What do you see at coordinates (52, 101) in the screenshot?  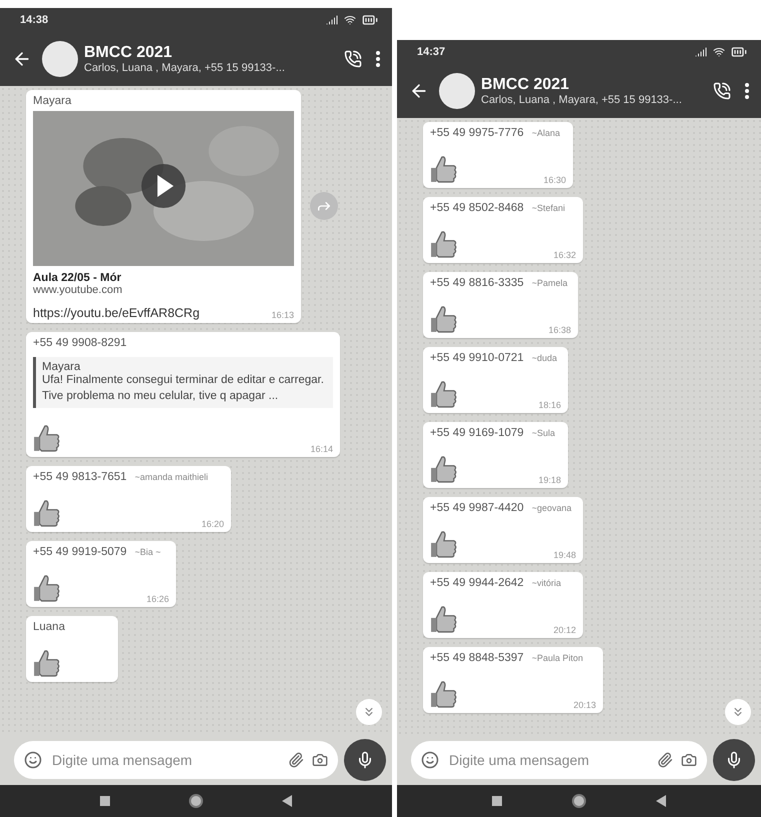 I see `sender-name: Mayara` at bounding box center [52, 101].